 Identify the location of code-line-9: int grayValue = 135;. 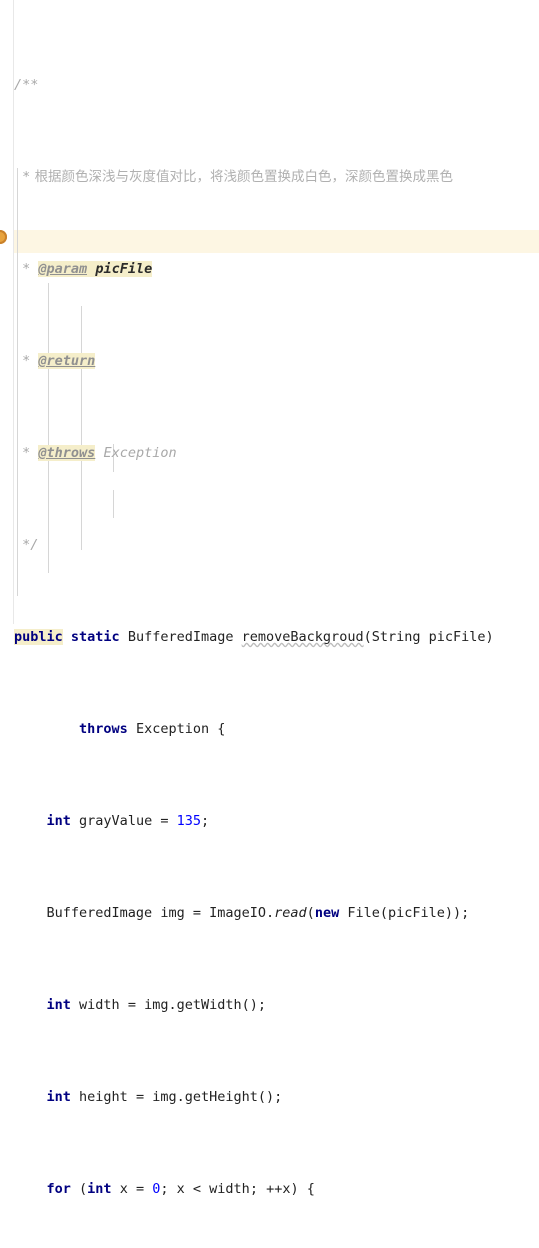
(269, 821).